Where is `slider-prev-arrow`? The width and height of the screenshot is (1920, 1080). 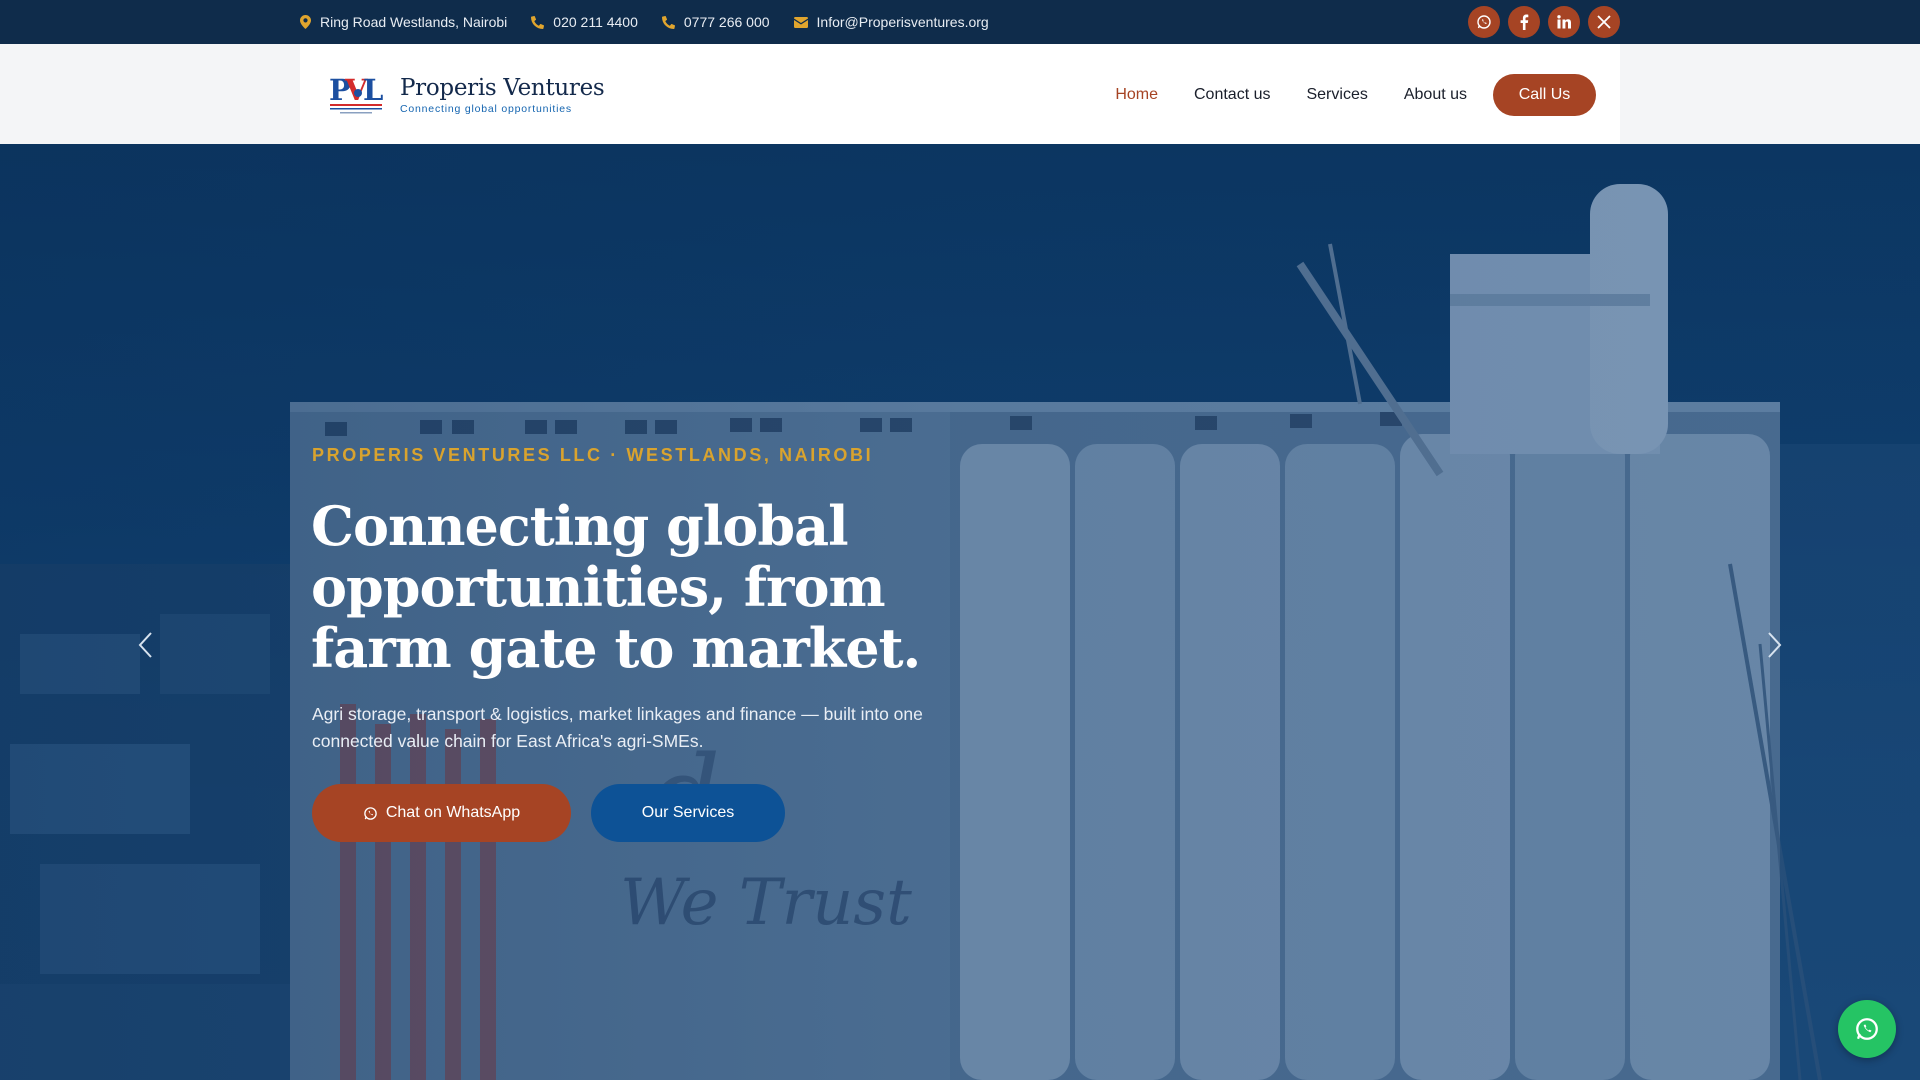 slider-prev-arrow is located at coordinates (145, 645).